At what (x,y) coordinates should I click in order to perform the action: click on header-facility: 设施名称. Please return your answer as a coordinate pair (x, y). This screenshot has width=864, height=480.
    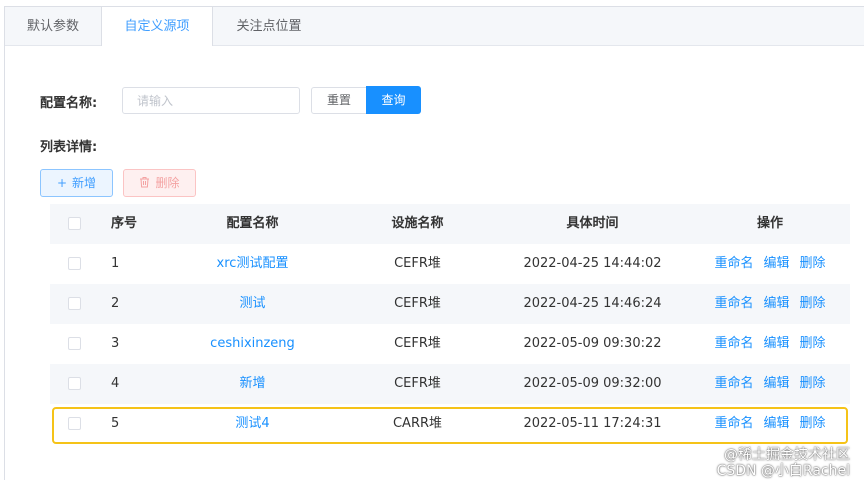
    Looking at the image, I should click on (417, 223).